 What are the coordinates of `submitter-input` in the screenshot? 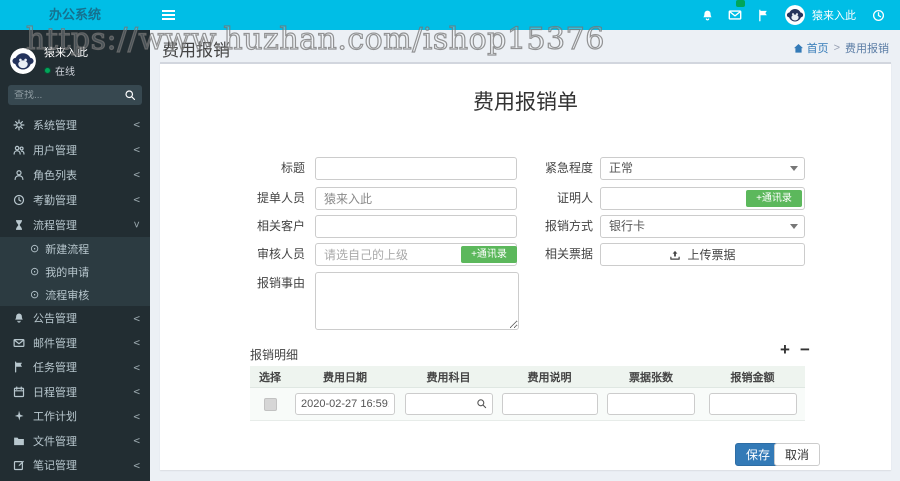 It's located at (416, 198).